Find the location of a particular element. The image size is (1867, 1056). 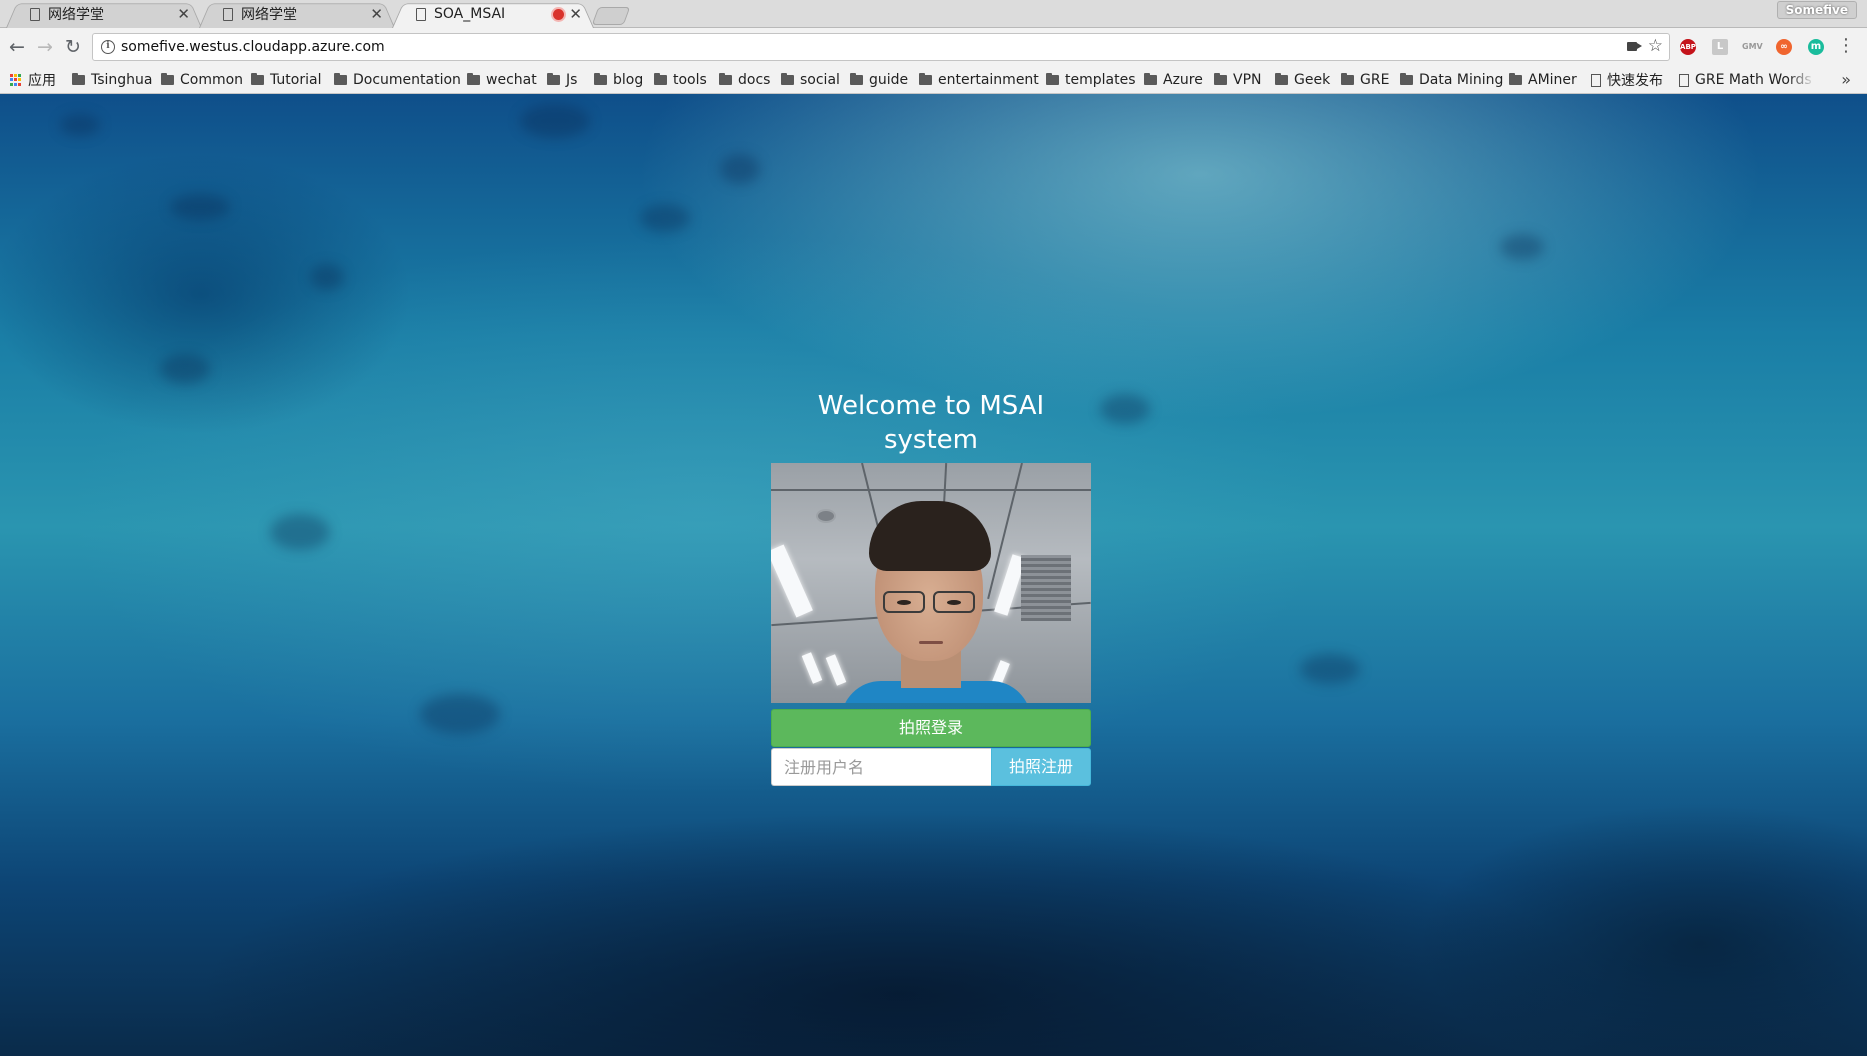

bookmark-label: Js is located at coordinates (572, 80).